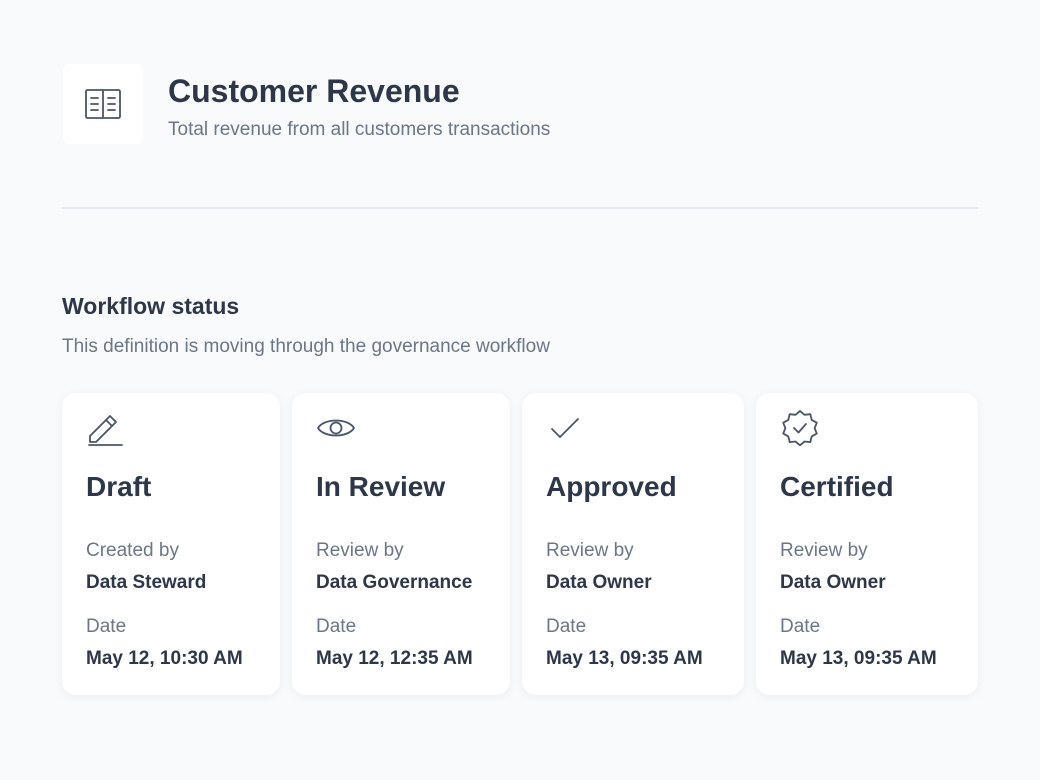 This screenshot has width=1040, height=780. What do you see at coordinates (314, 91) in the screenshot?
I see `page-title: Customer Revenue` at bounding box center [314, 91].